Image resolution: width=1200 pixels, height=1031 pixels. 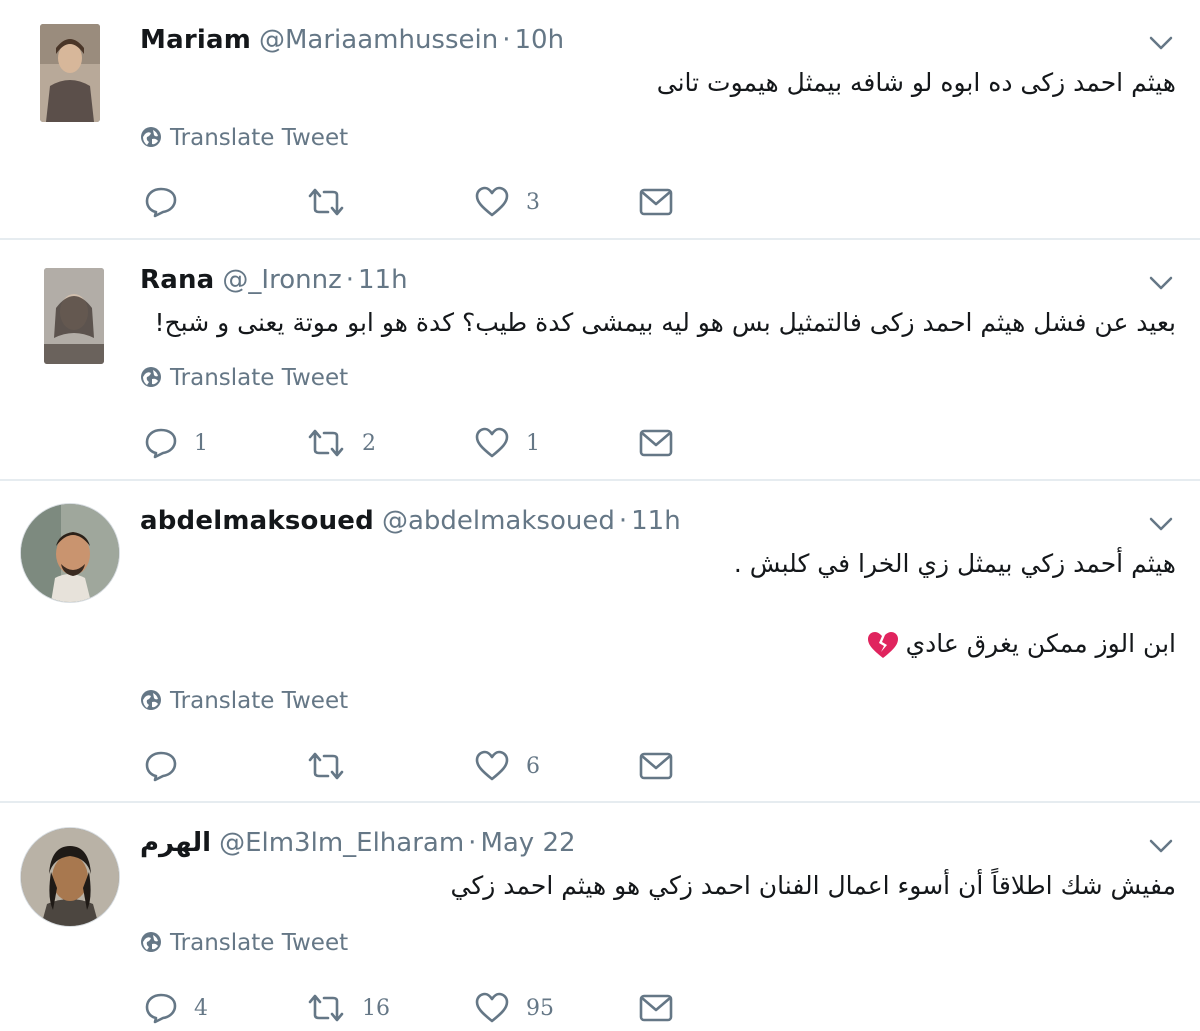 What do you see at coordinates (195, 40) in the screenshot?
I see `display-name: Mariam` at bounding box center [195, 40].